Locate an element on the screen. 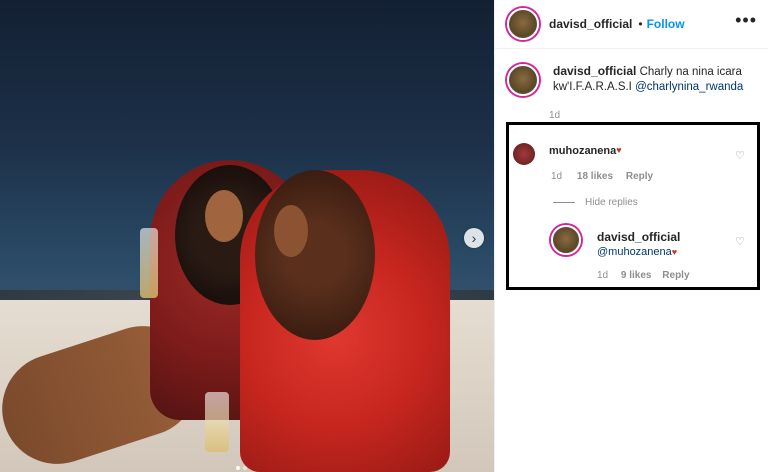 Image resolution: width=768 pixels, height=472 pixels. like-reply-icon: ♡ is located at coordinates (740, 241).